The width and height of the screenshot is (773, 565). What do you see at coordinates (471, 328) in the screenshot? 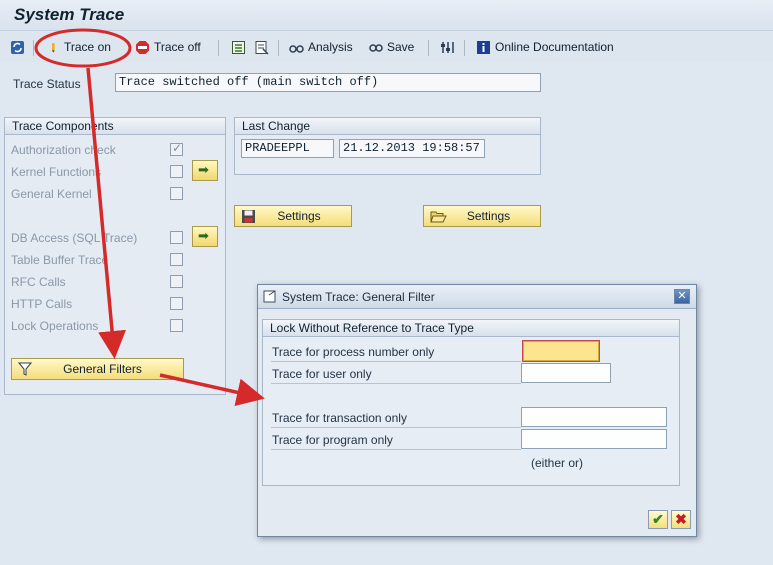
I see `lock-filter-group-title: Lock Without Reference to Trace Type` at bounding box center [471, 328].